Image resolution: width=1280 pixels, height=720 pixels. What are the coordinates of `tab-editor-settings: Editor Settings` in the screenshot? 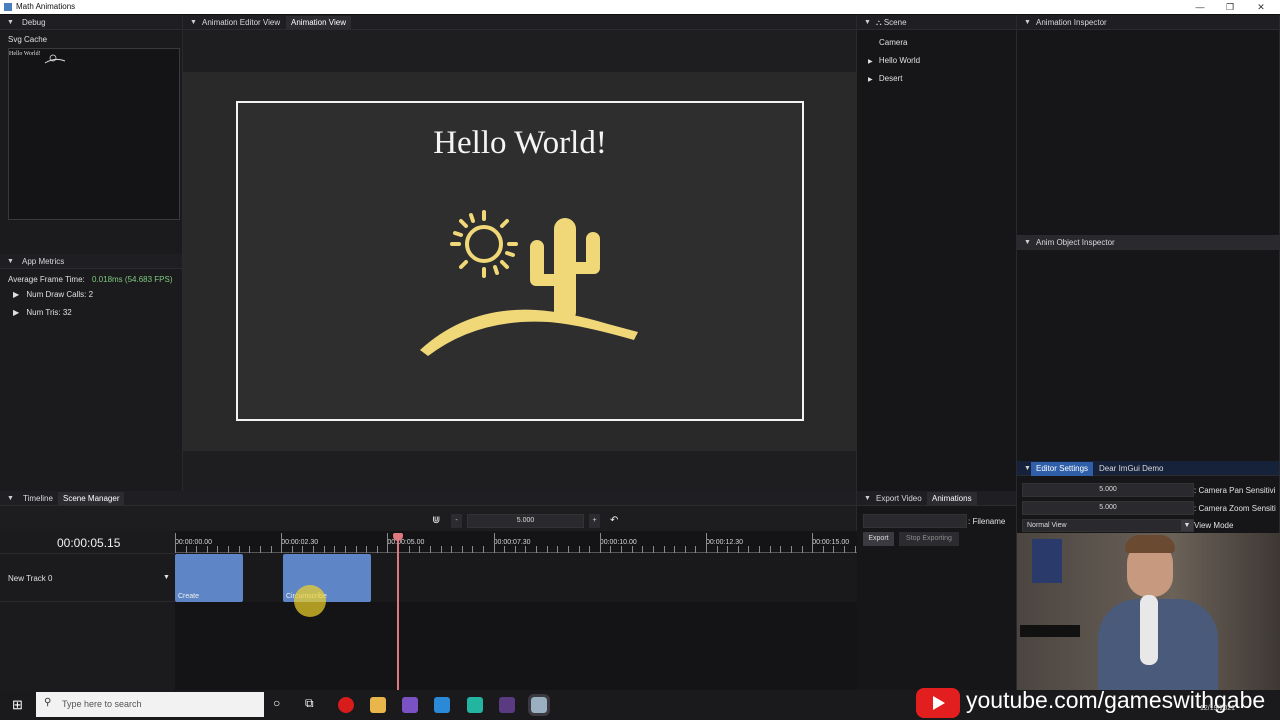 It's located at (1062, 469).